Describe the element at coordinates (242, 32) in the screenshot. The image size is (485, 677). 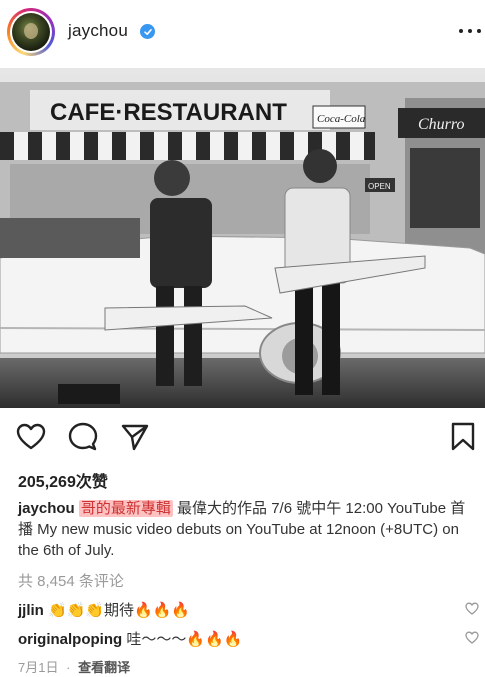
I see `post-header: jaychou` at that location.